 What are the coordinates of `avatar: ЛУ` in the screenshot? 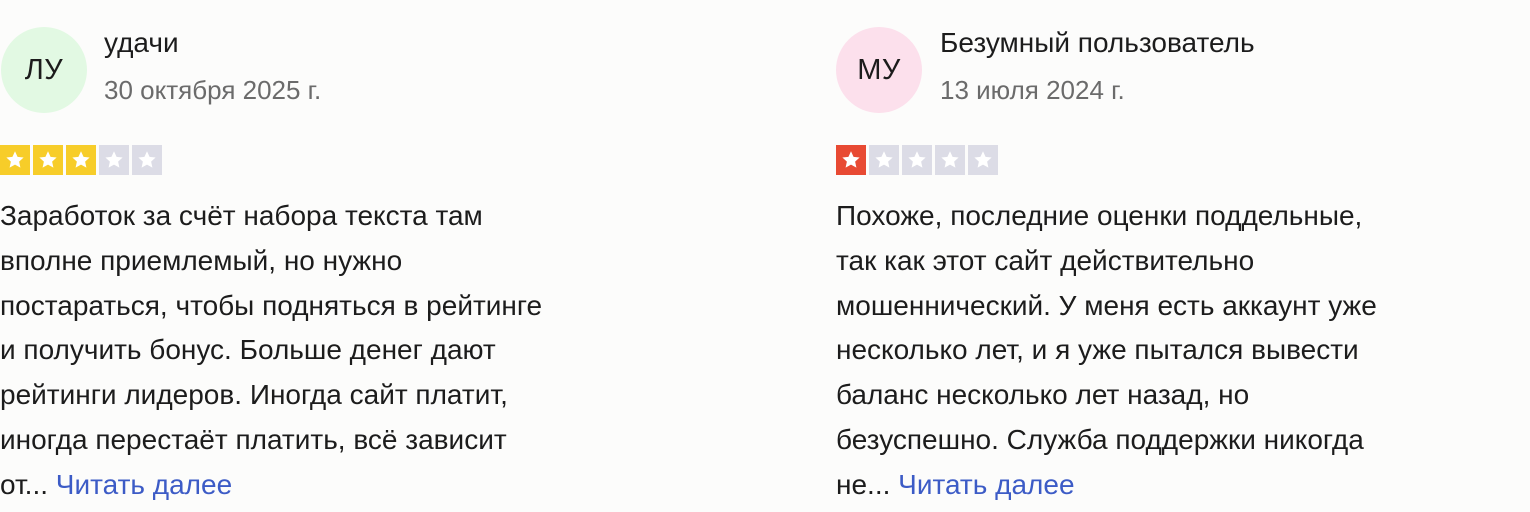 It's located at (44, 70).